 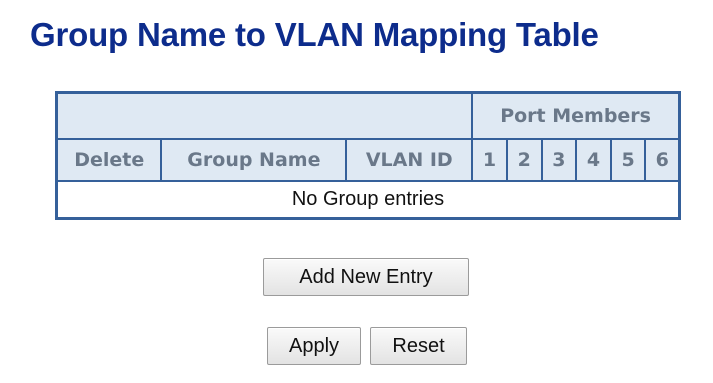 I want to click on port-6-column-header: 6, so click(x=662, y=161).